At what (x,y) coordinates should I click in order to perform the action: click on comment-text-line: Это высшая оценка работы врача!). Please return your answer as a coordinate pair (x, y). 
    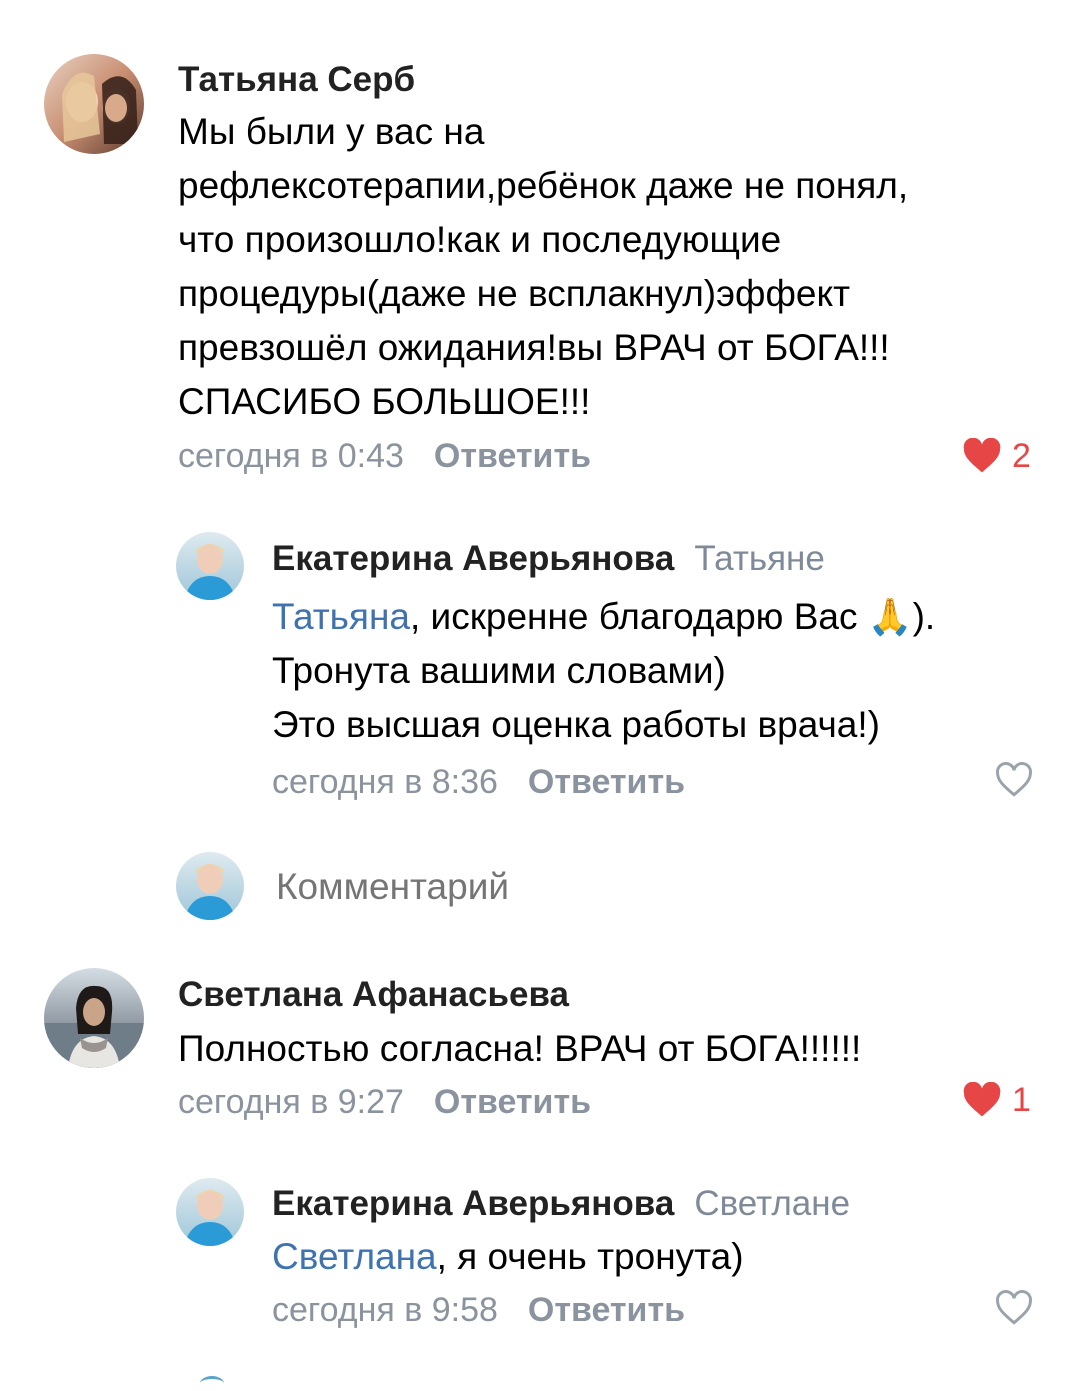
    Looking at the image, I should click on (576, 724).